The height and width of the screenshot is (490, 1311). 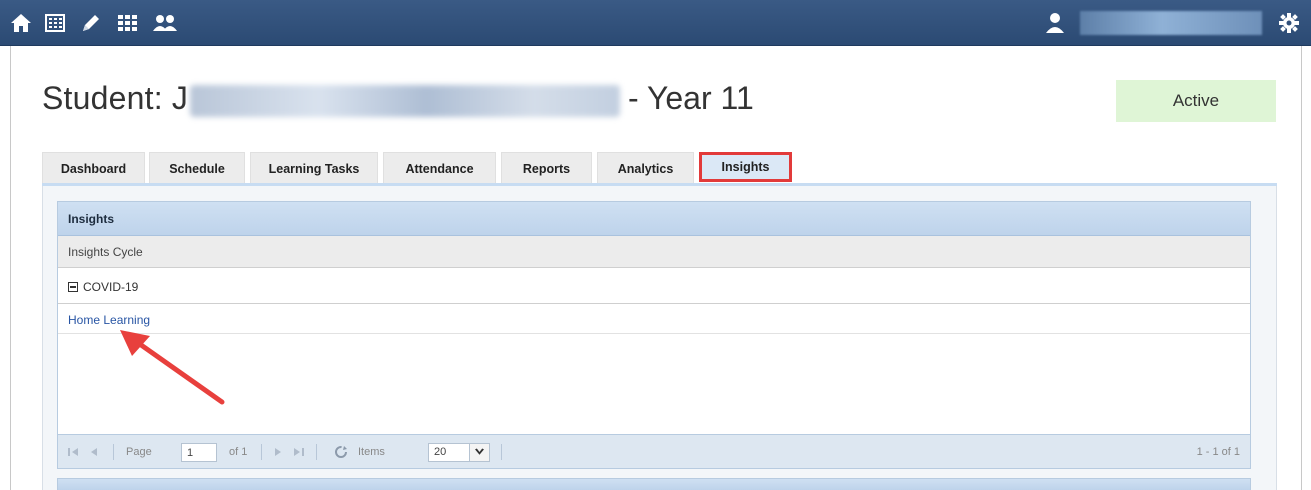 I want to click on status-badge: Active, so click(x=1196, y=101).